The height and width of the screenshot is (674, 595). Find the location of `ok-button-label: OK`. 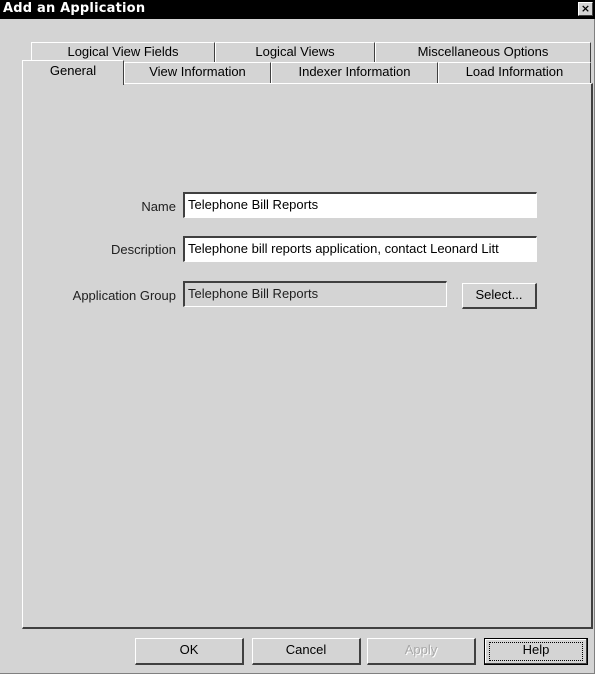

ok-button-label: OK is located at coordinates (189, 649).